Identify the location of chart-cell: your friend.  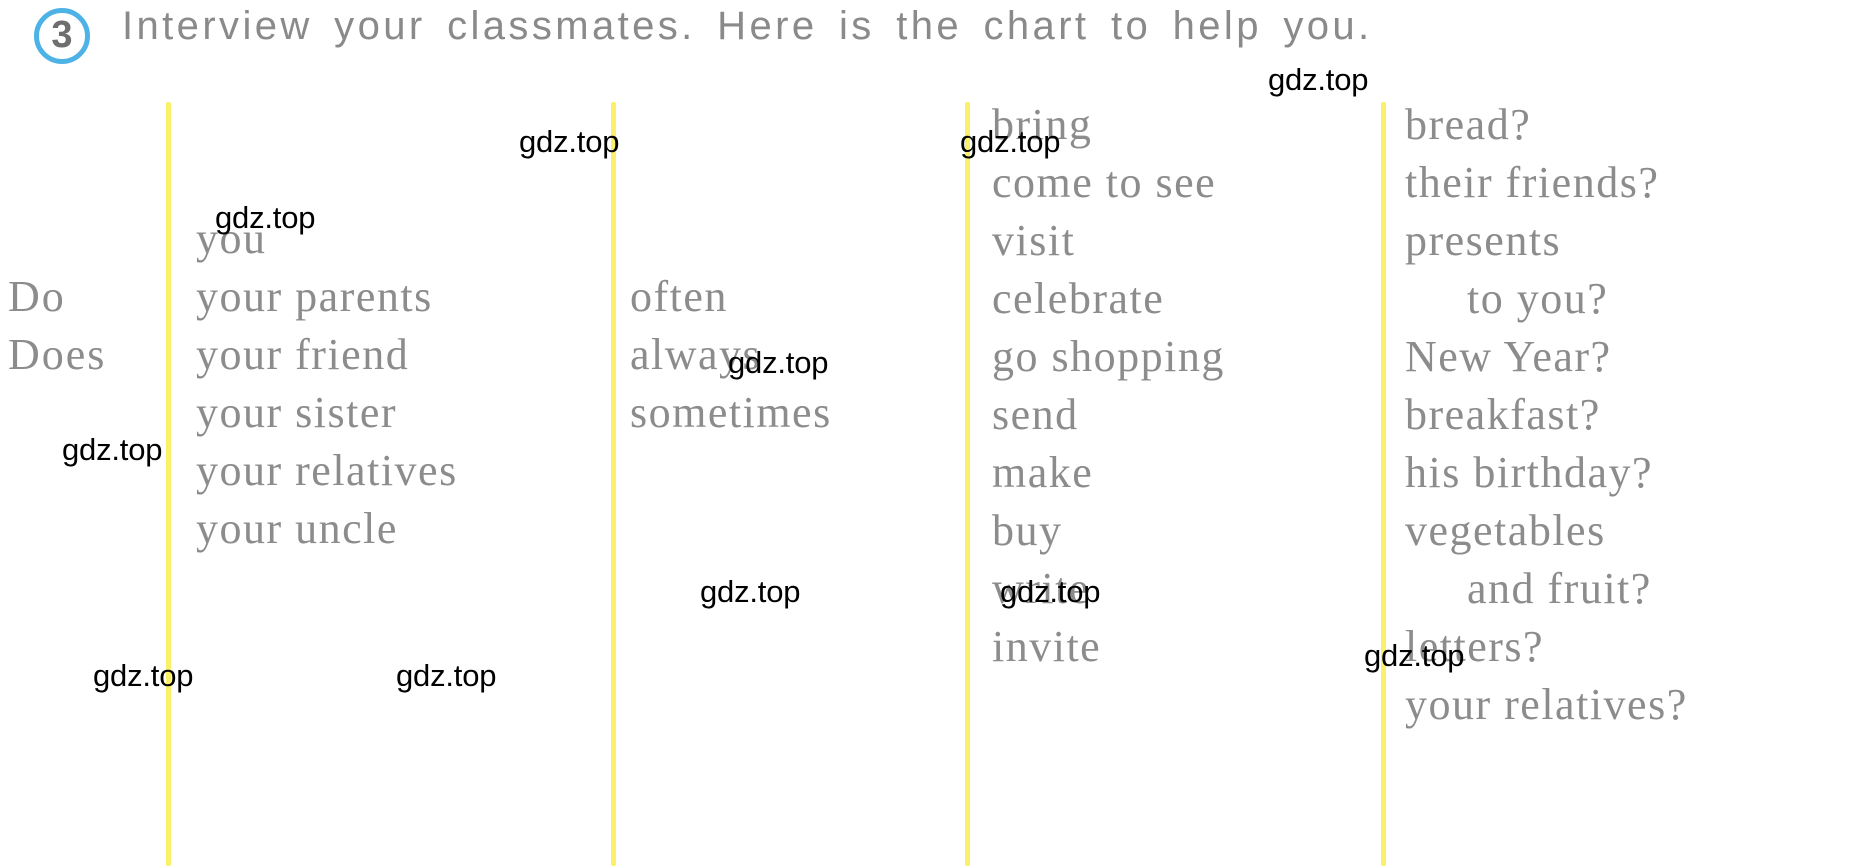
(303, 354).